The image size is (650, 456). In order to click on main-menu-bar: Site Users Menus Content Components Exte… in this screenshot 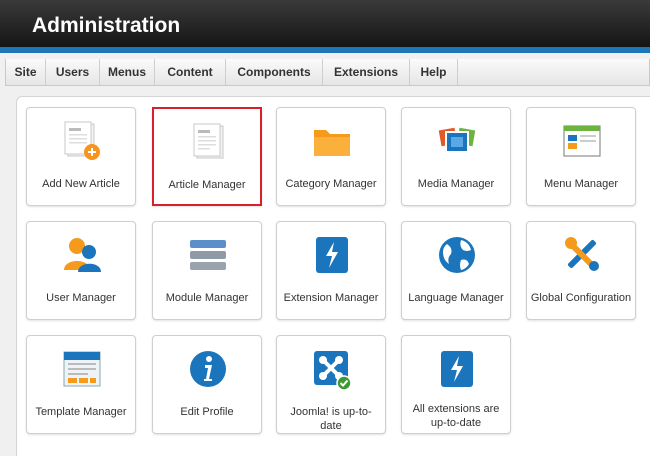, I will do `click(327, 72)`.